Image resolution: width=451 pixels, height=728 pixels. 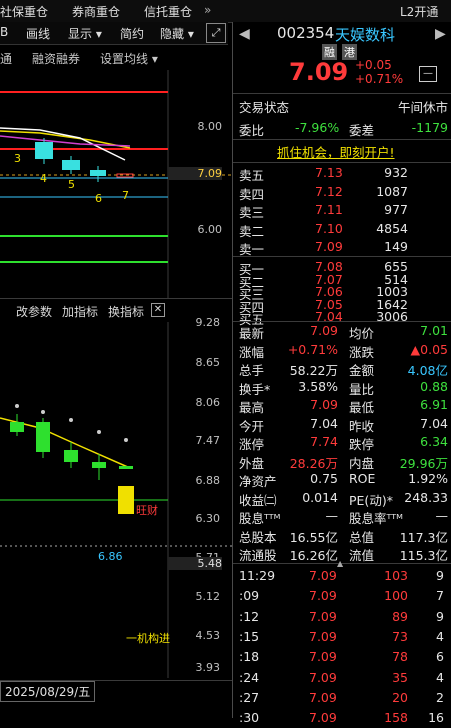 I want to click on close-icon: ✕, so click(x=158, y=310).